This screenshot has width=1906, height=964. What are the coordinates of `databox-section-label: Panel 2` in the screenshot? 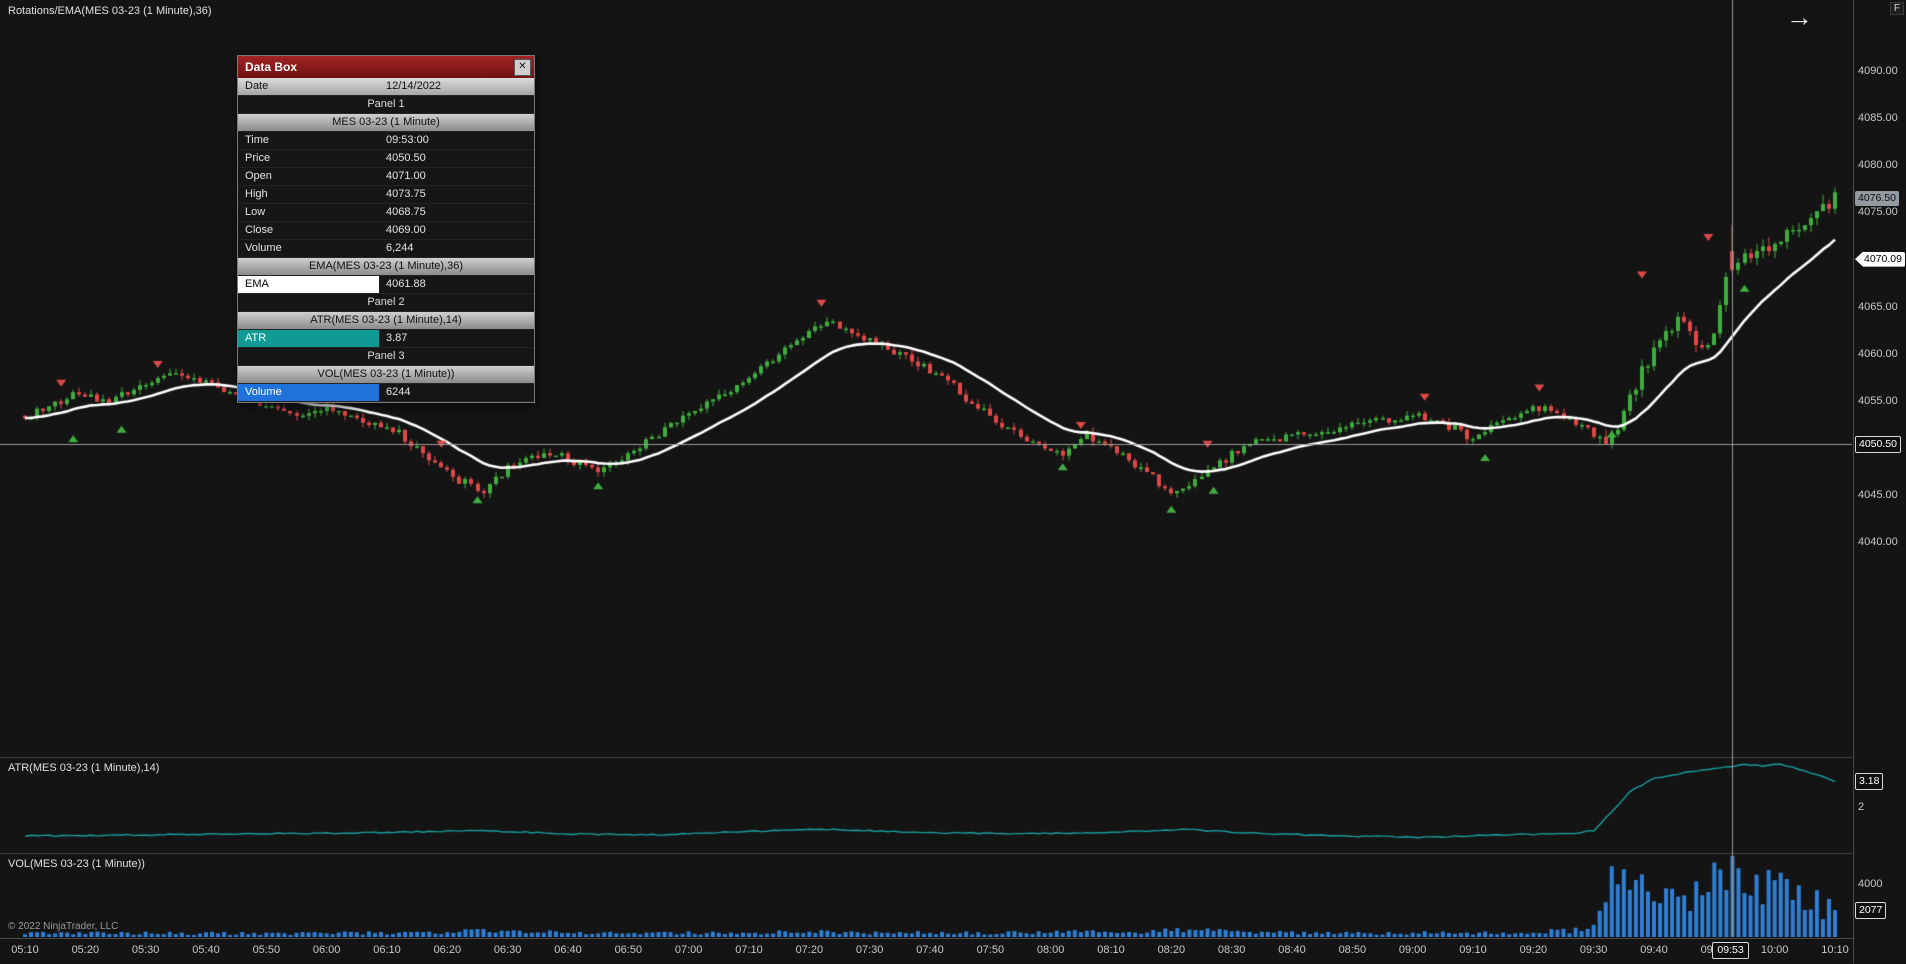 It's located at (386, 302).